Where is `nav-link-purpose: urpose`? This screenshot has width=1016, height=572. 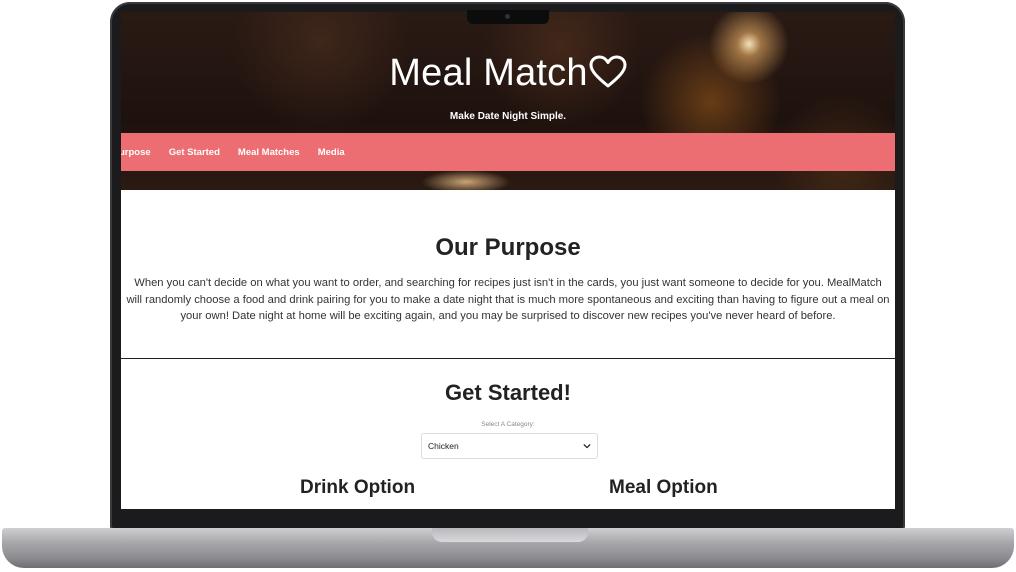 nav-link-purpose: urpose is located at coordinates (136, 152).